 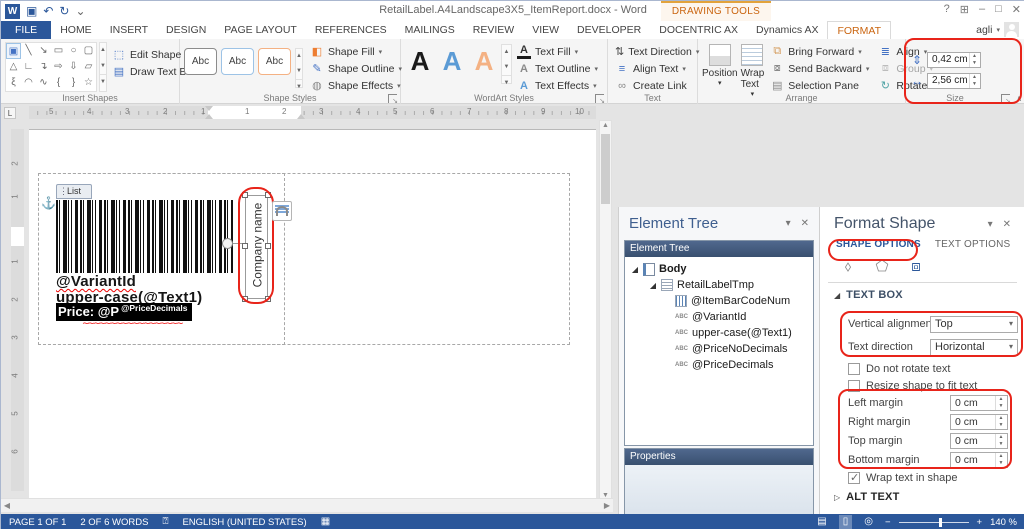 What do you see at coordinates (245, 195) in the screenshot?
I see `resize-handle-nw` at bounding box center [245, 195].